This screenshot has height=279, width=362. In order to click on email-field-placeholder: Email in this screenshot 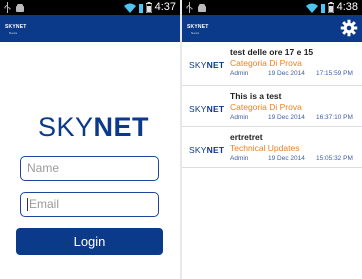, I will do `click(44, 204)`.